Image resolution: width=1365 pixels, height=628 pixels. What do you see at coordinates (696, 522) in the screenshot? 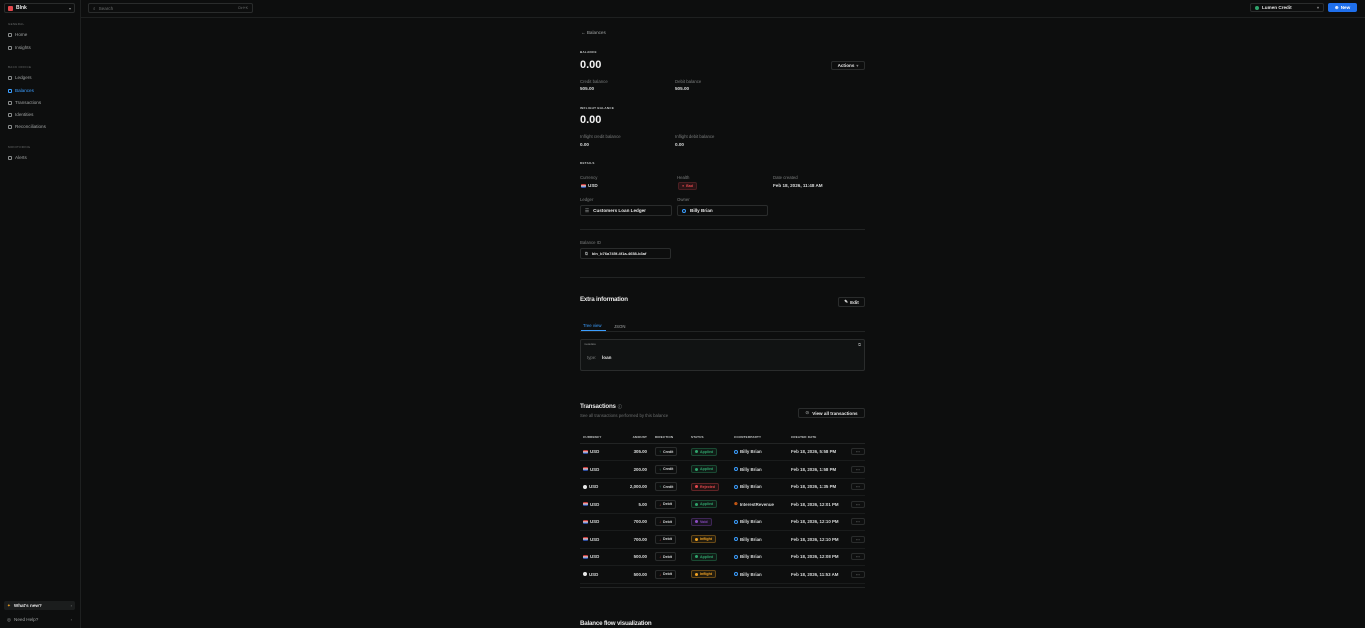
I see `status-dot-icon` at bounding box center [696, 522].